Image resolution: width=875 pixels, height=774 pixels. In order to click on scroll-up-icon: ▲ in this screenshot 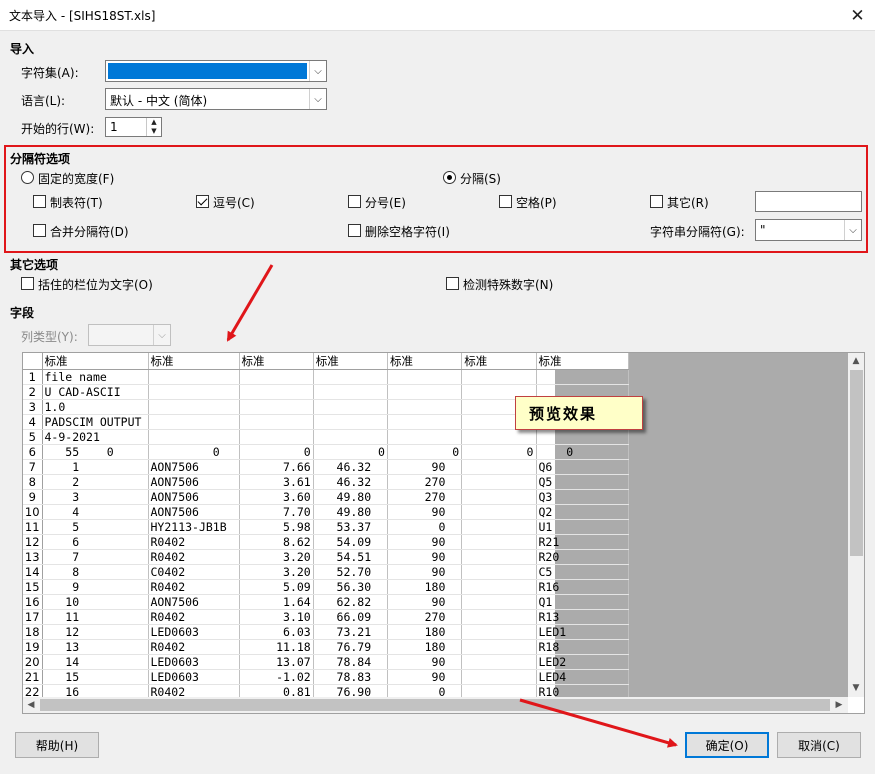, I will do `click(856, 361)`.